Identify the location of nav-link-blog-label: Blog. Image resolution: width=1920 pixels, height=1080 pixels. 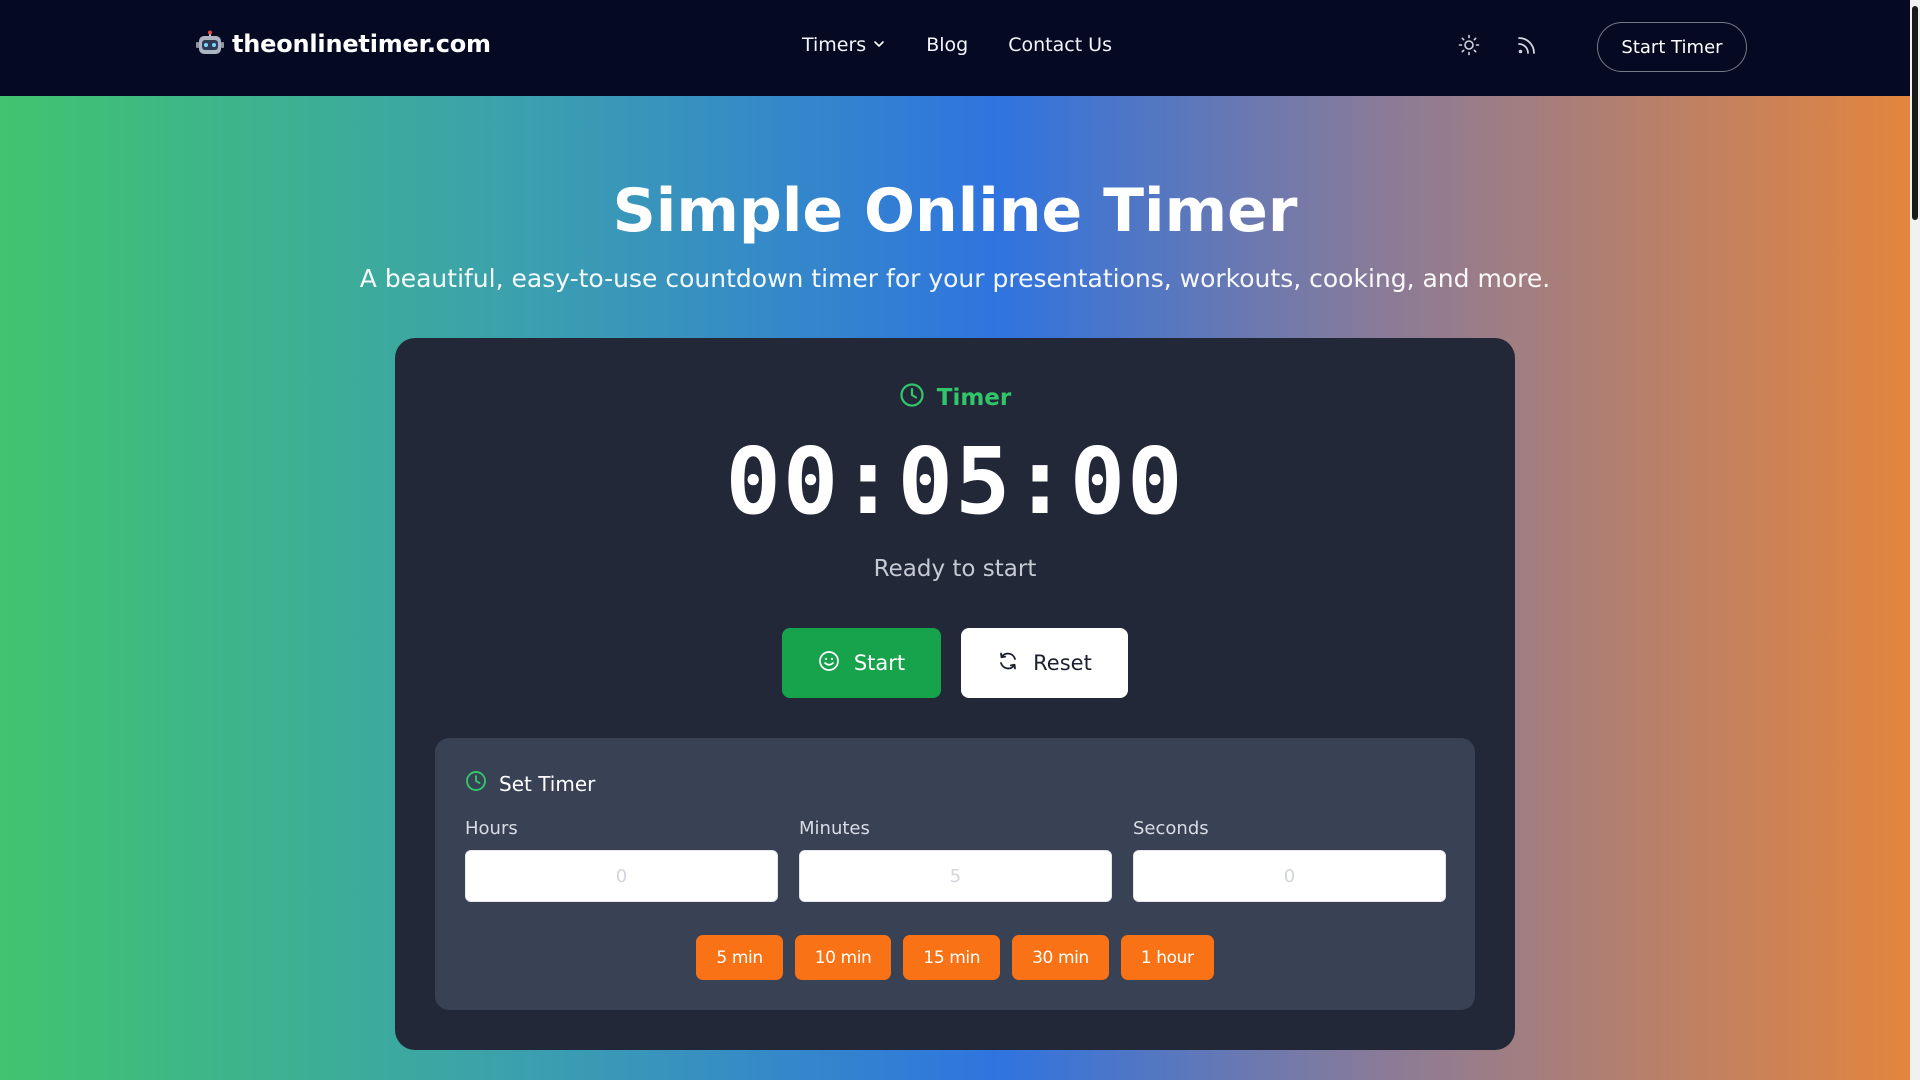
(947, 45).